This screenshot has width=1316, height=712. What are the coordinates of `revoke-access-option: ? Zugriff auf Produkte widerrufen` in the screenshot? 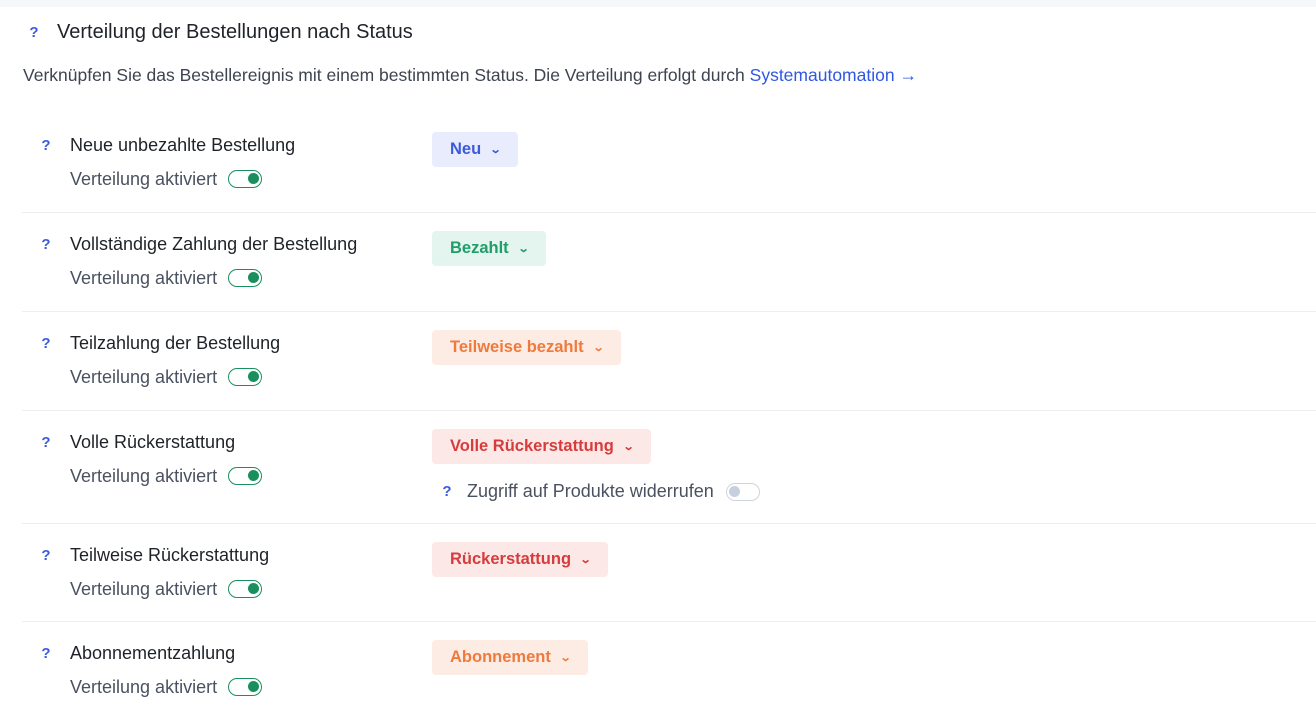 It's located at (600, 491).